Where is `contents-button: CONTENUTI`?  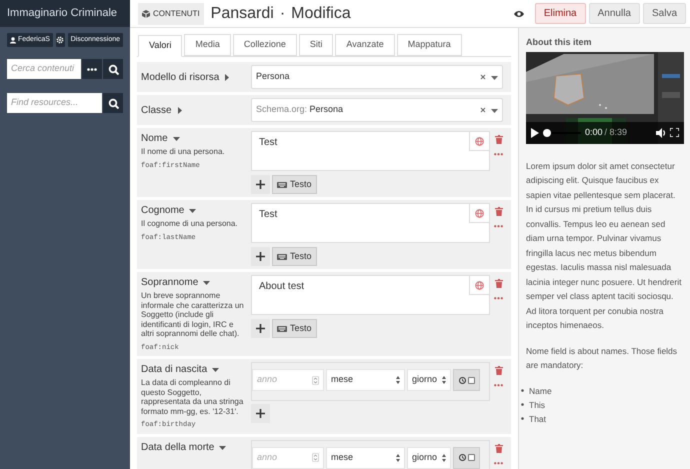
contents-button: CONTENUTI is located at coordinates (171, 13).